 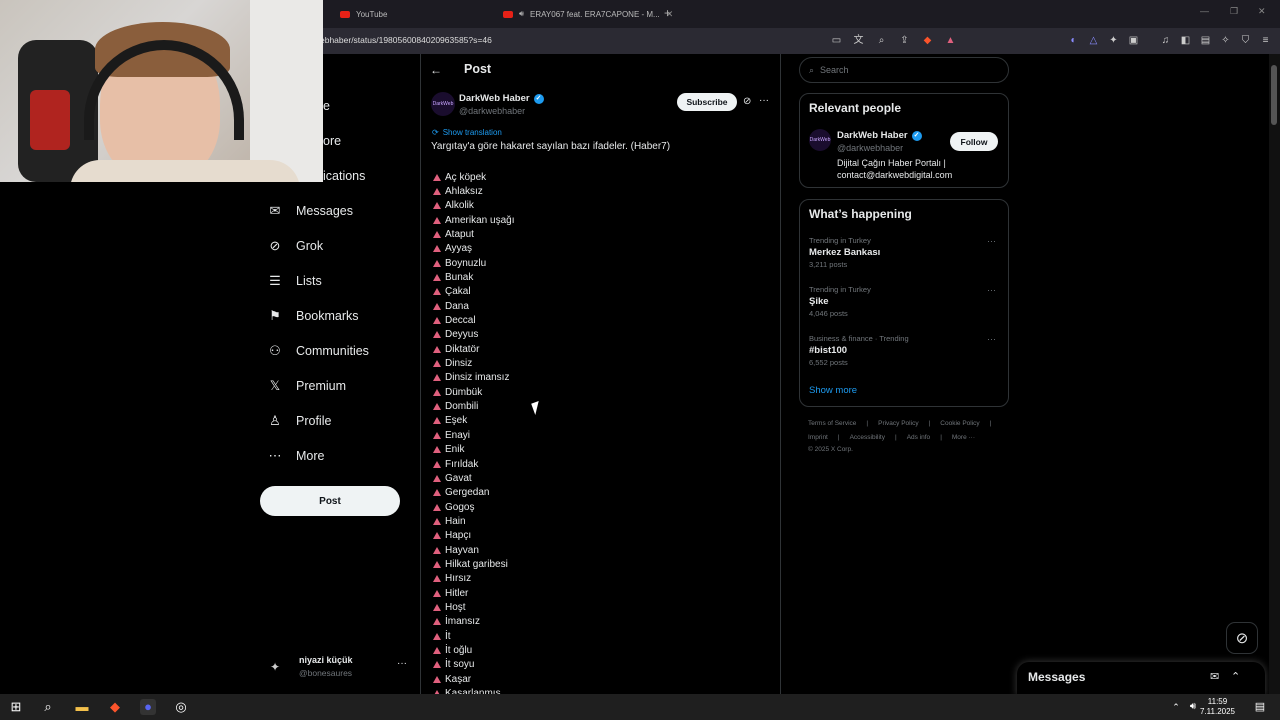 What do you see at coordinates (1235, 676) in the screenshot?
I see `expand-icon: ⌃` at bounding box center [1235, 676].